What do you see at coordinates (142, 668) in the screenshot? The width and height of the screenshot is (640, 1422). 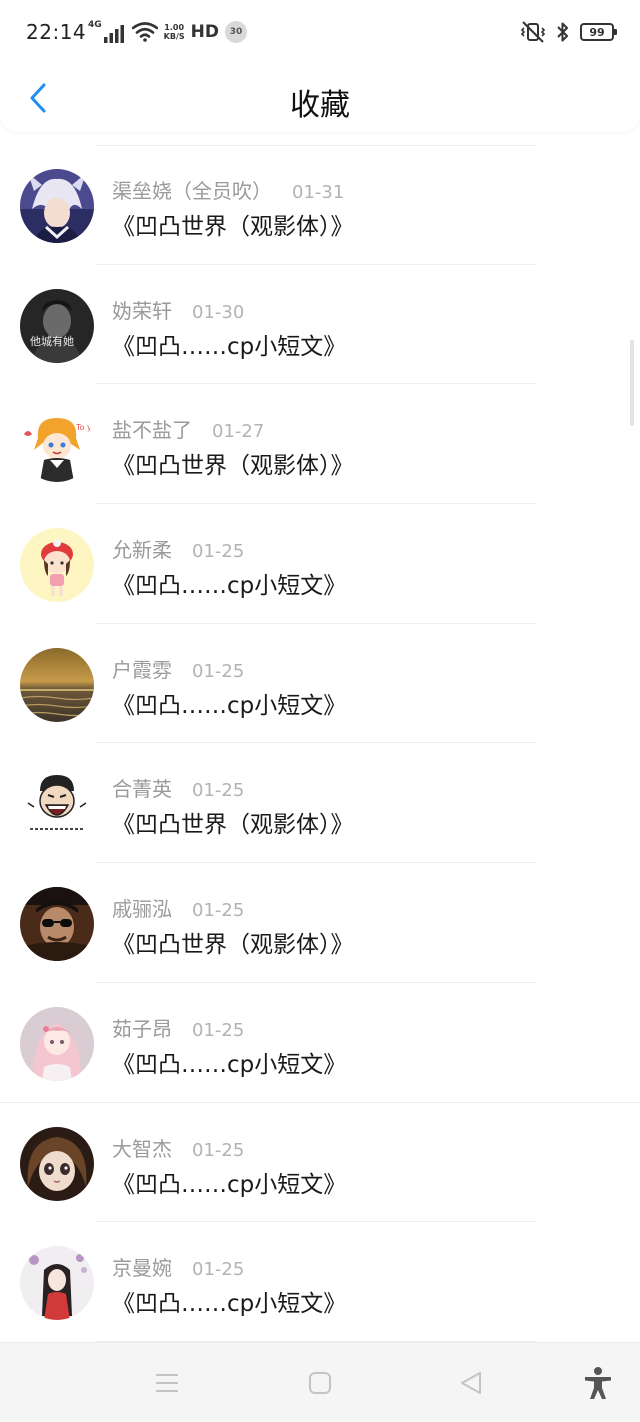 I see `item-author: 户霞雰` at bounding box center [142, 668].